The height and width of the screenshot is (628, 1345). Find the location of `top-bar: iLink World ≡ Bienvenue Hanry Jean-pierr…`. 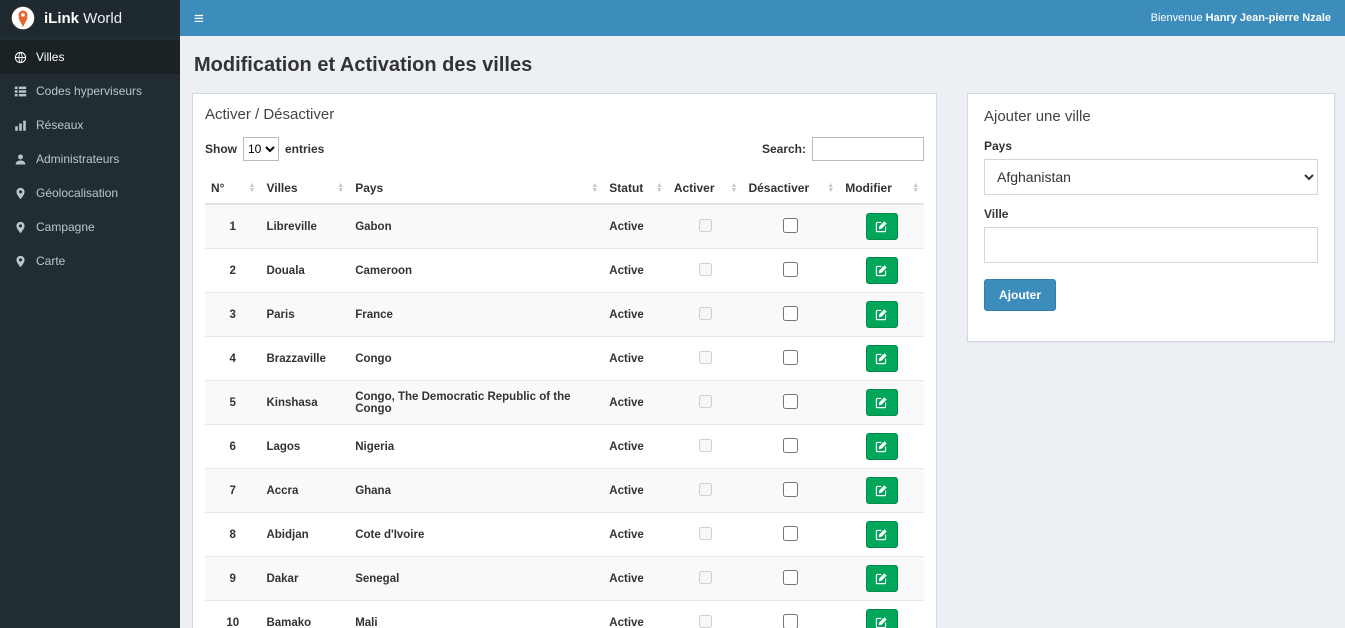

top-bar: iLink World ≡ Bienvenue Hanry Jean-pierr… is located at coordinates (672, 18).